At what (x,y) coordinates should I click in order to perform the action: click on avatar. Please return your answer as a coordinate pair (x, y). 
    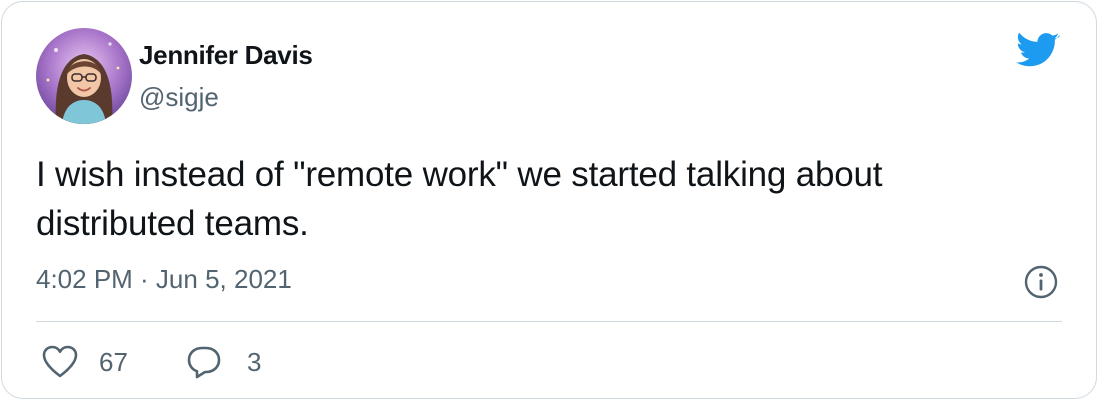
    Looking at the image, I should click on (84, 76).